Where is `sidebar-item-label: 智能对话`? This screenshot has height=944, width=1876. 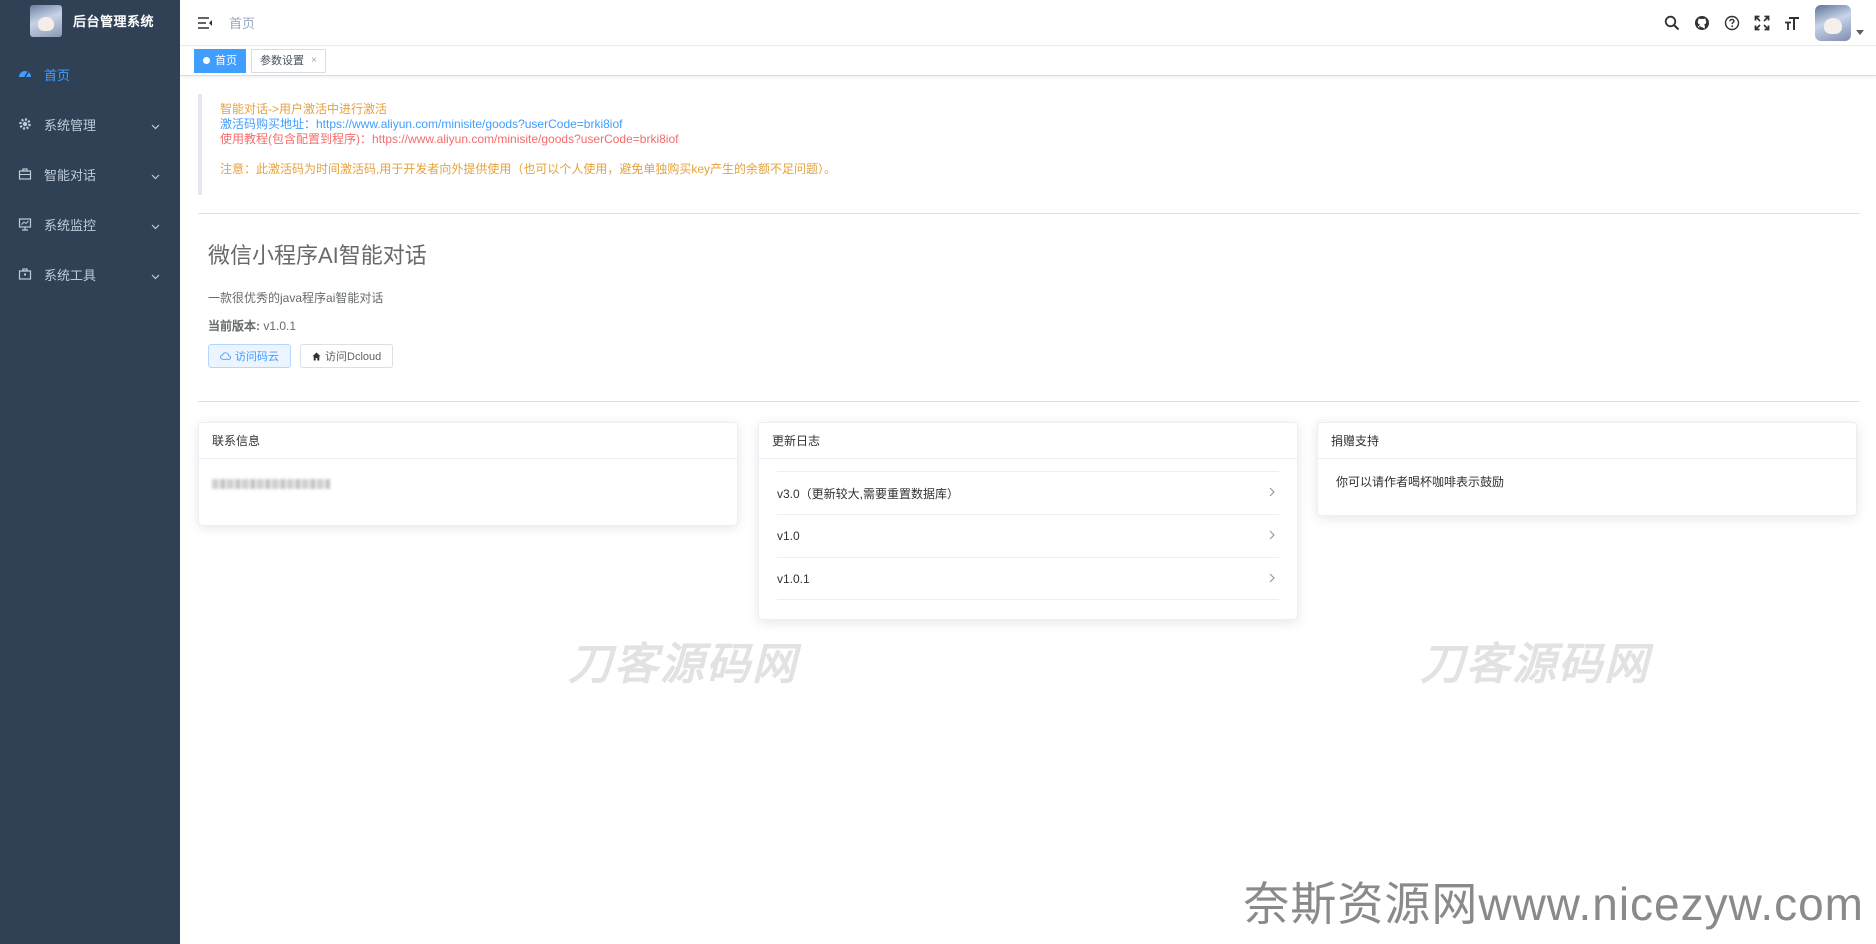 sidebar-item-label: 智能对话 is located at coordinates (70, 175).